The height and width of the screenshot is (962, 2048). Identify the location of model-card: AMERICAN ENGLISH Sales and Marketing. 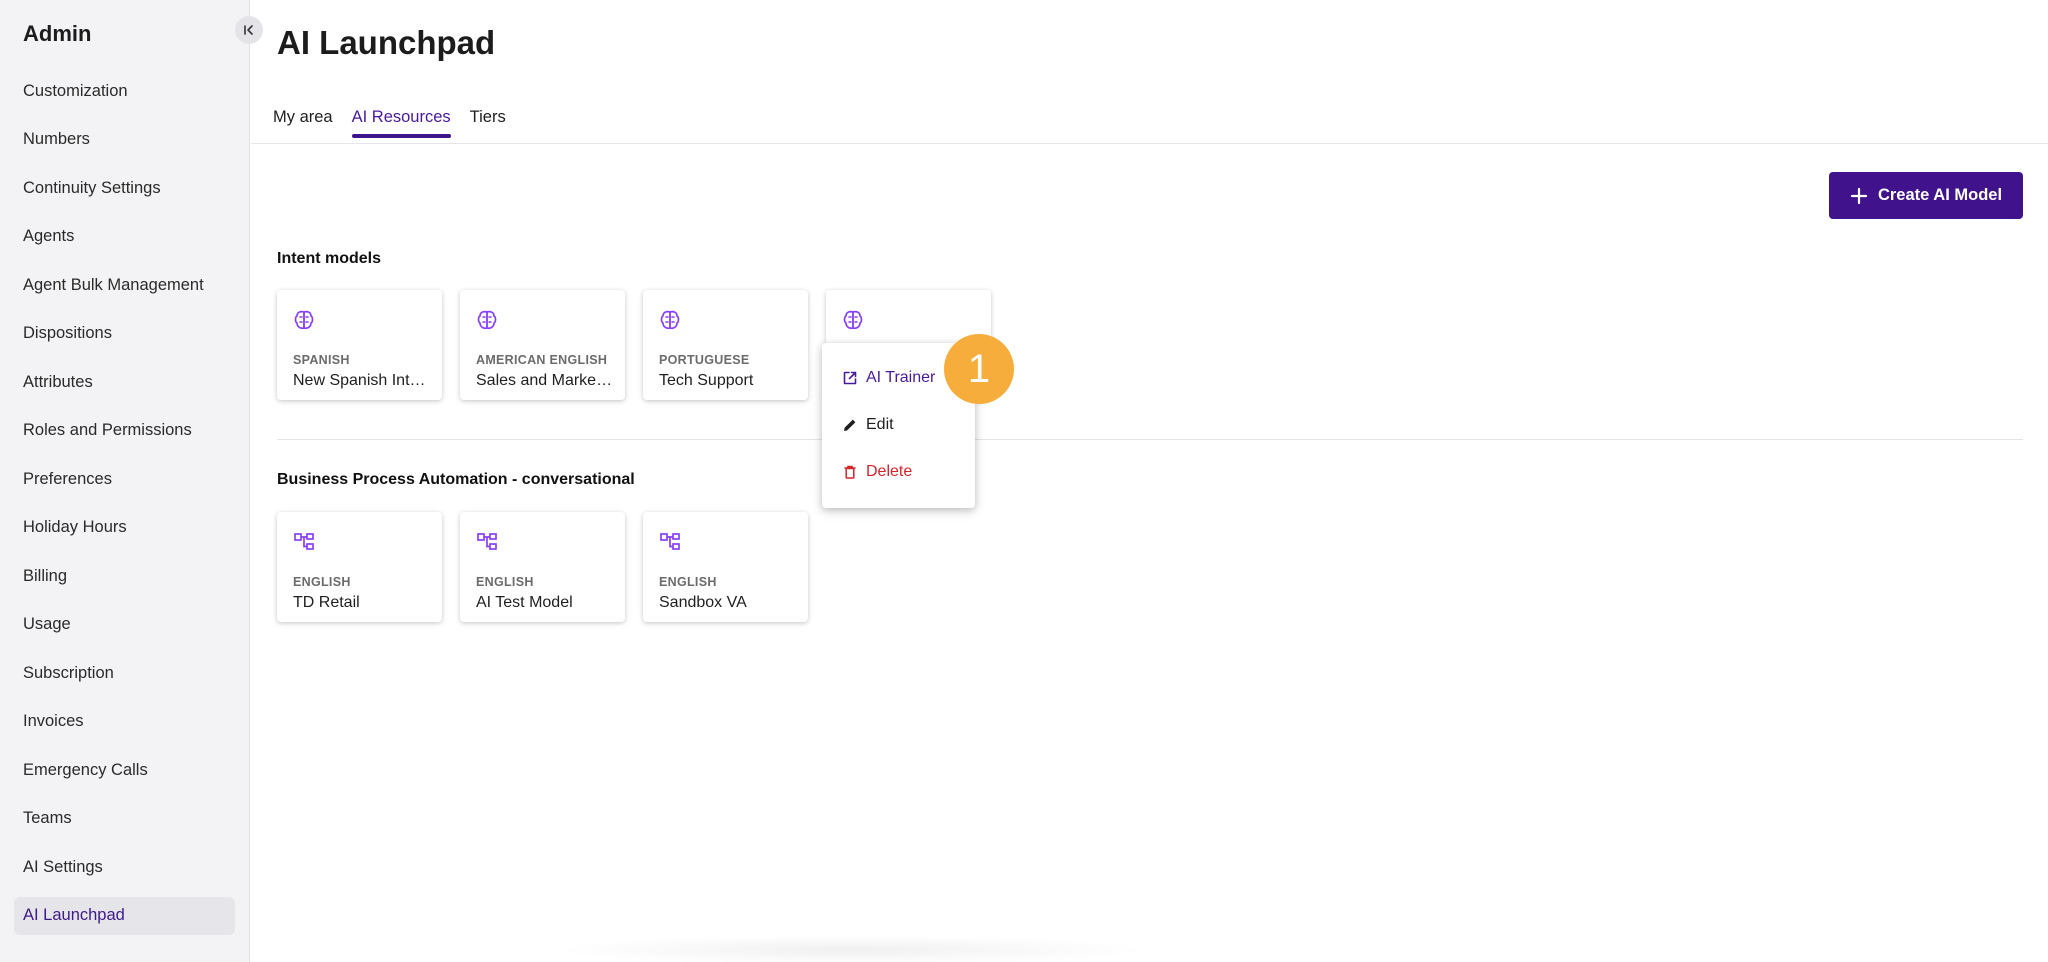
(542, 345).